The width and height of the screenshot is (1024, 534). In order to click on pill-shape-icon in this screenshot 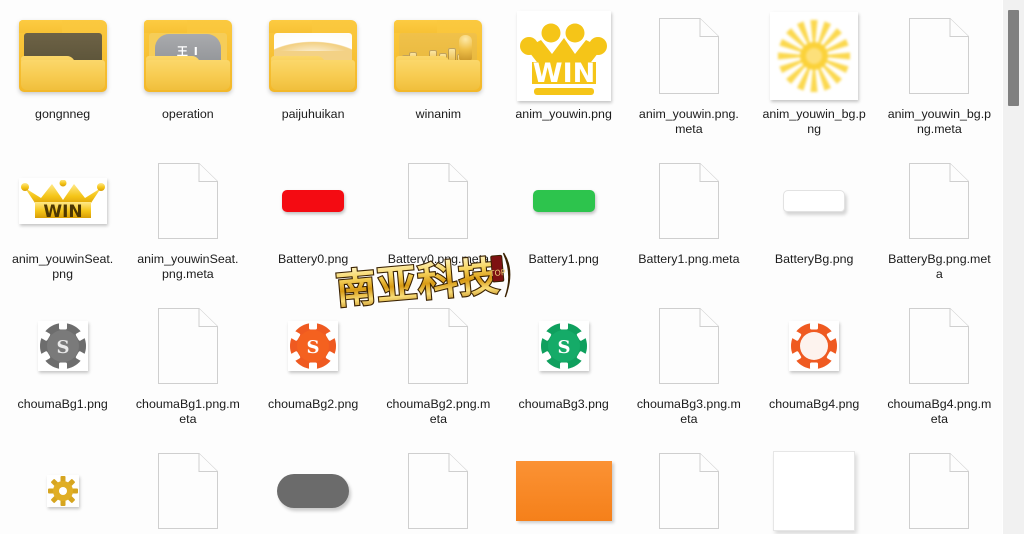, I will do `click(313, 491)`.